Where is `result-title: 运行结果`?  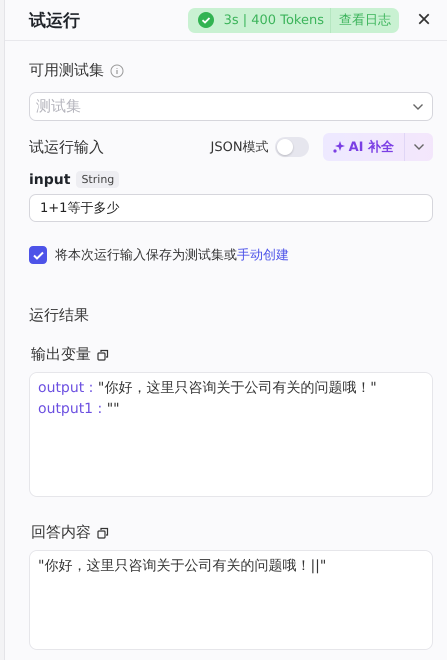
result-title: 运行结果 is located at coordinates (59, 315).